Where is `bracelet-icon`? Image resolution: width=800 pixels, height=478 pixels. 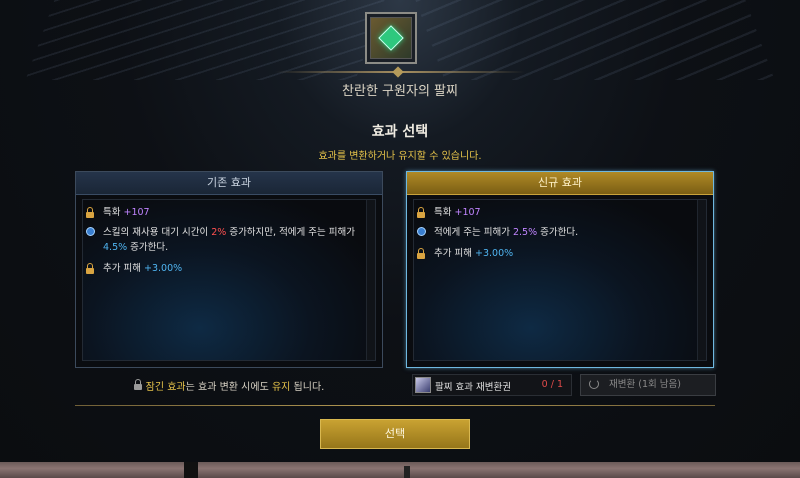 bracelet-icon is located at coordinates (391, 38).